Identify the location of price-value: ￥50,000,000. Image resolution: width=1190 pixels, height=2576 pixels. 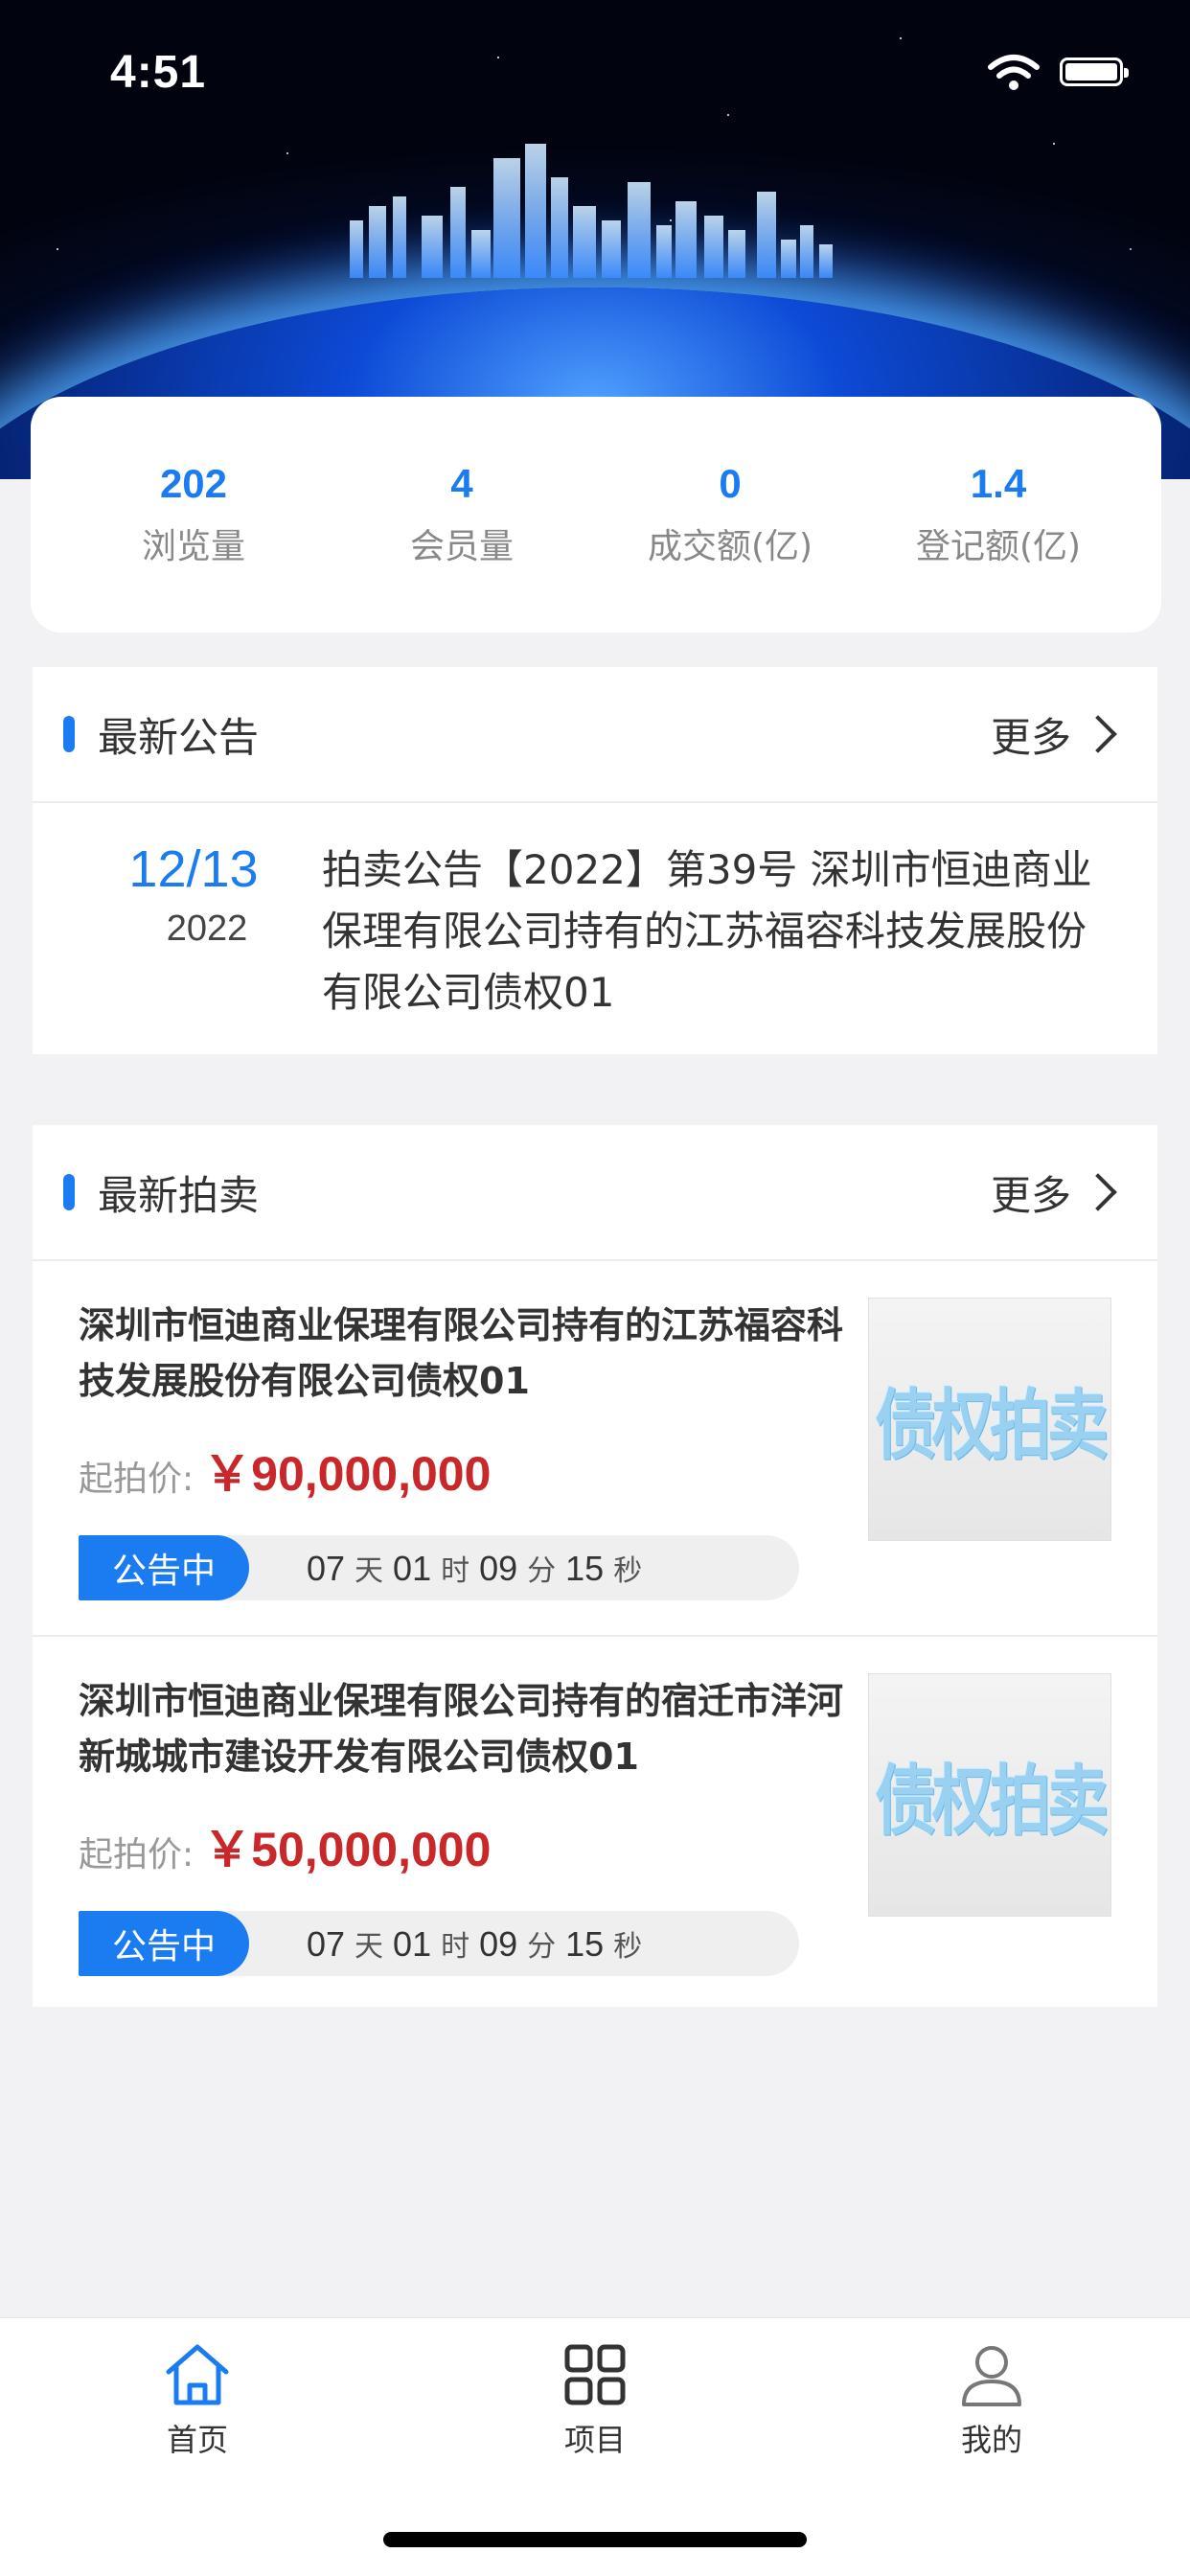
(348, 1849).